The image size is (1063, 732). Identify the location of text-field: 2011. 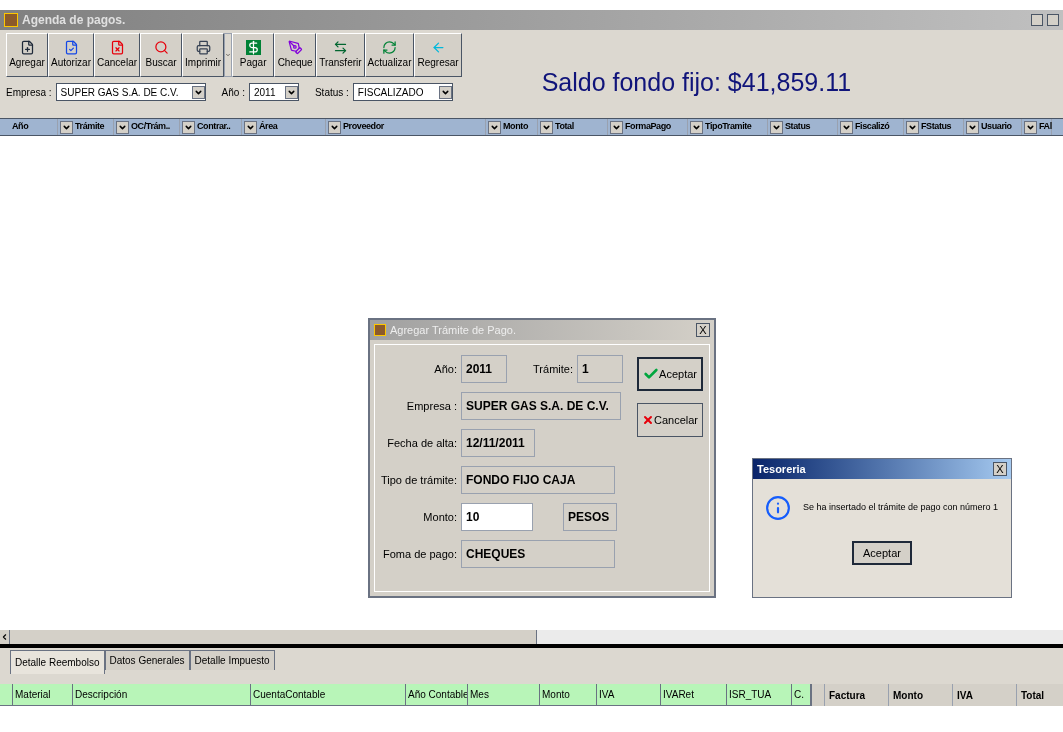
(484, 369).